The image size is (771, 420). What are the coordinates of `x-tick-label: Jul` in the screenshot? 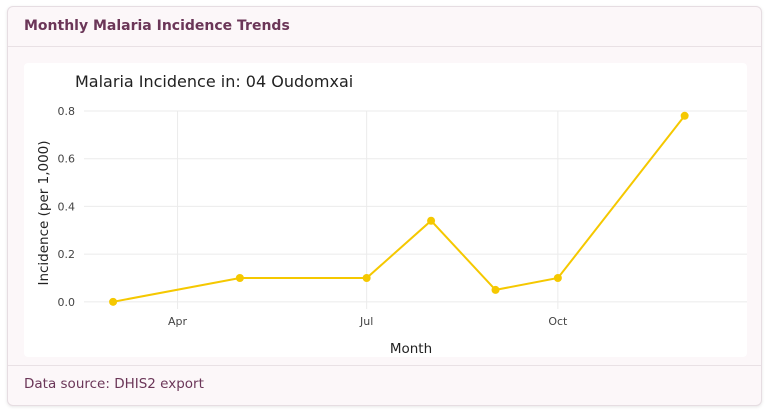 It's located at (366, 321).